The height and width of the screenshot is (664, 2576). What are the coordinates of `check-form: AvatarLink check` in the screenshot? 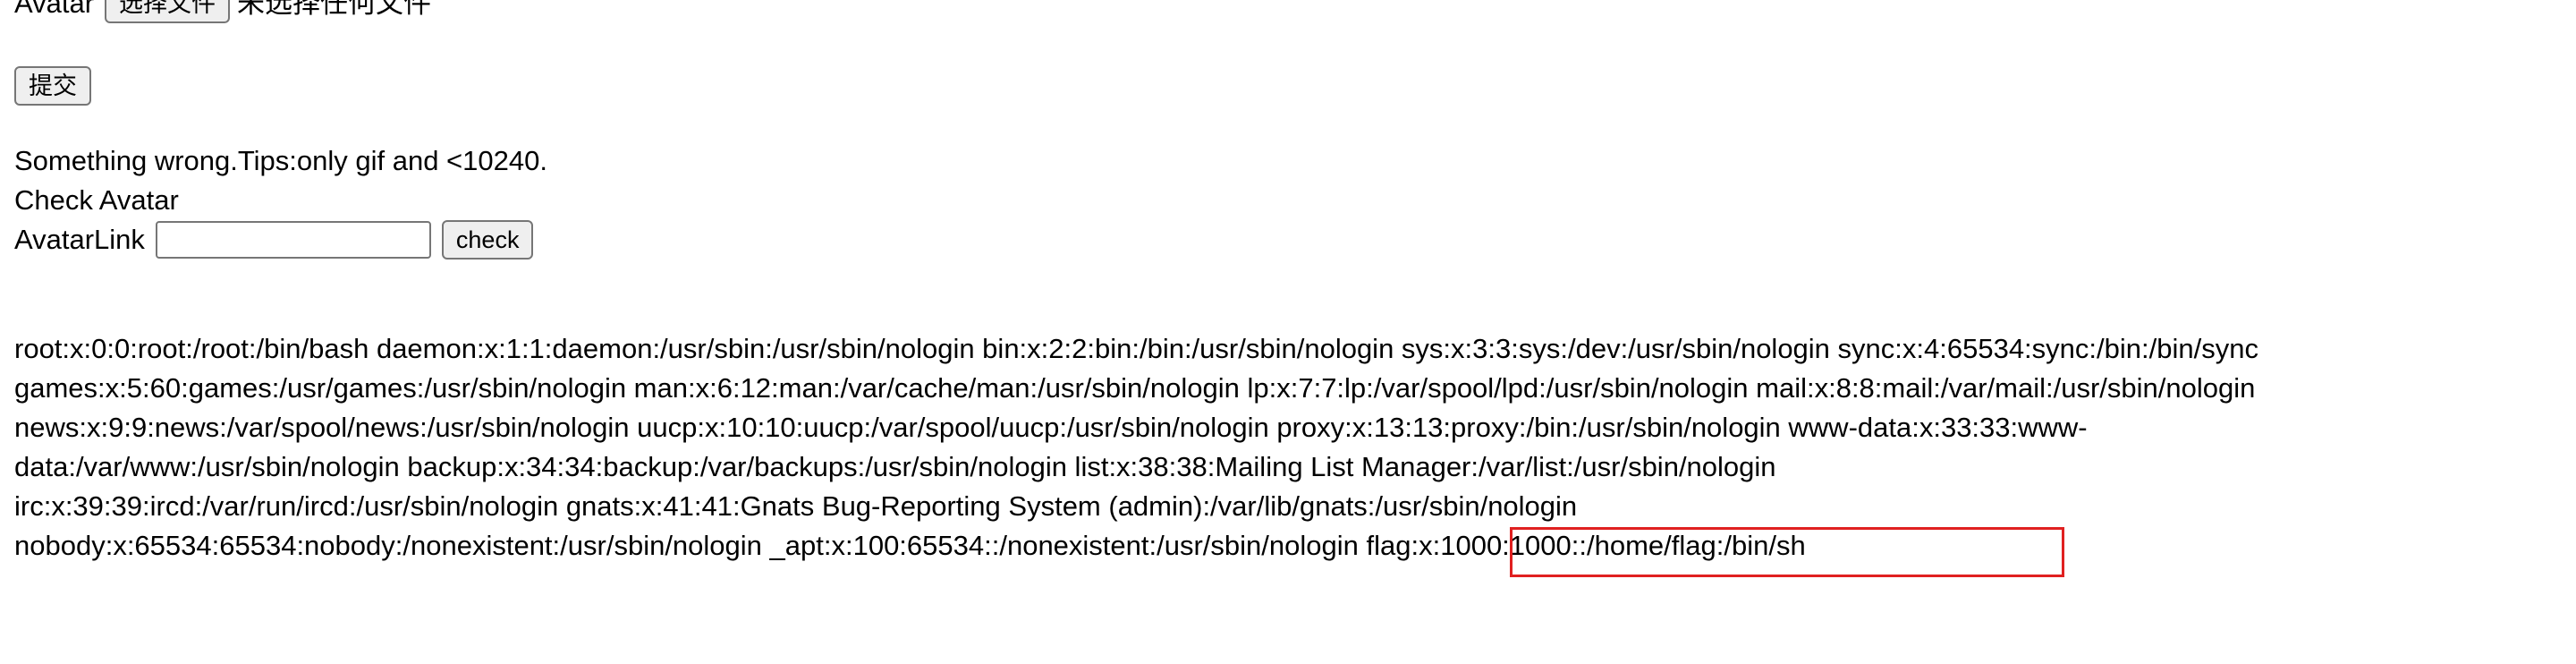 It's located at (274, 240).